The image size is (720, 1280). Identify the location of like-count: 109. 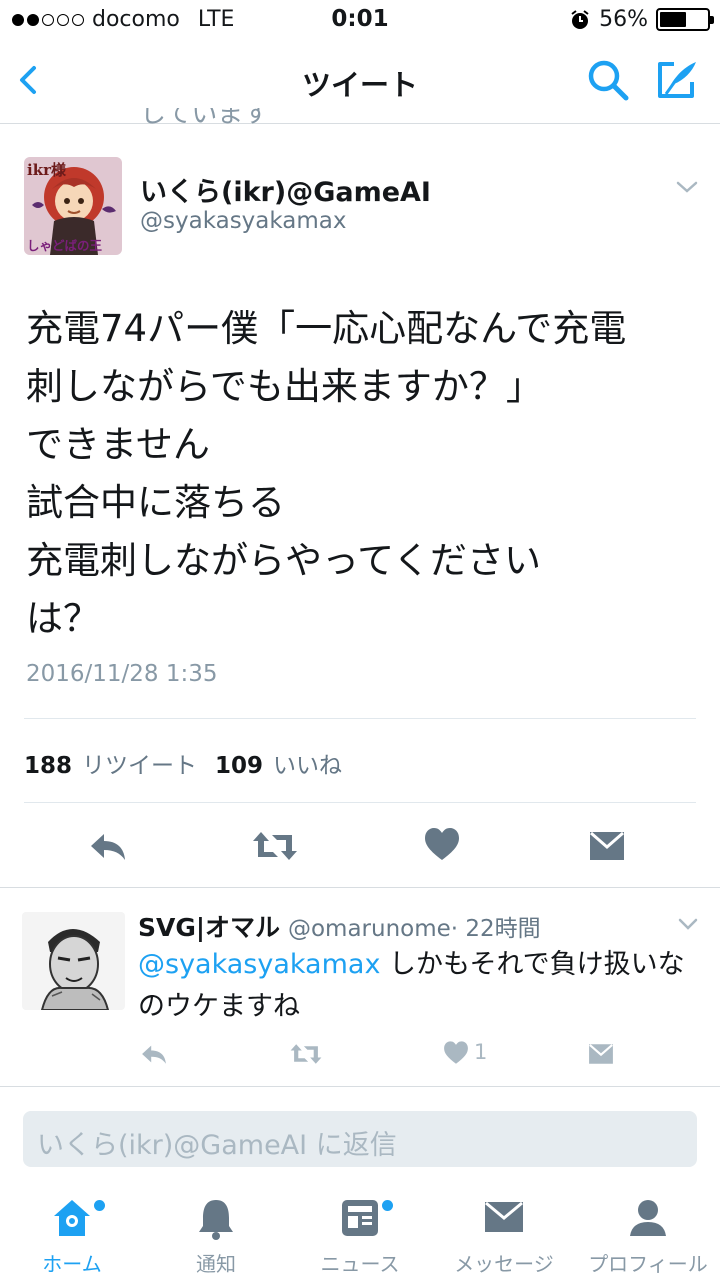
(239, 766).